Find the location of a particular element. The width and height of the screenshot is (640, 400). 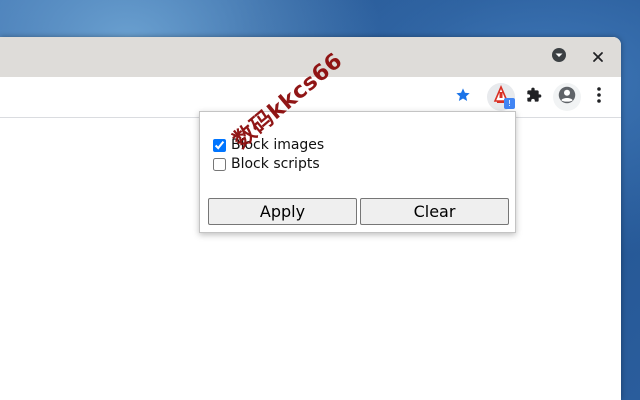

puzzle-icon is located at coordinates (534, 97).